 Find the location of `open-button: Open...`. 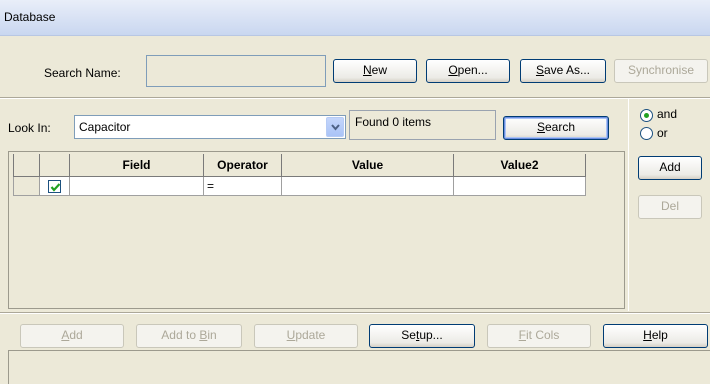

open-button: Open... is located at coordinates (468, 71).